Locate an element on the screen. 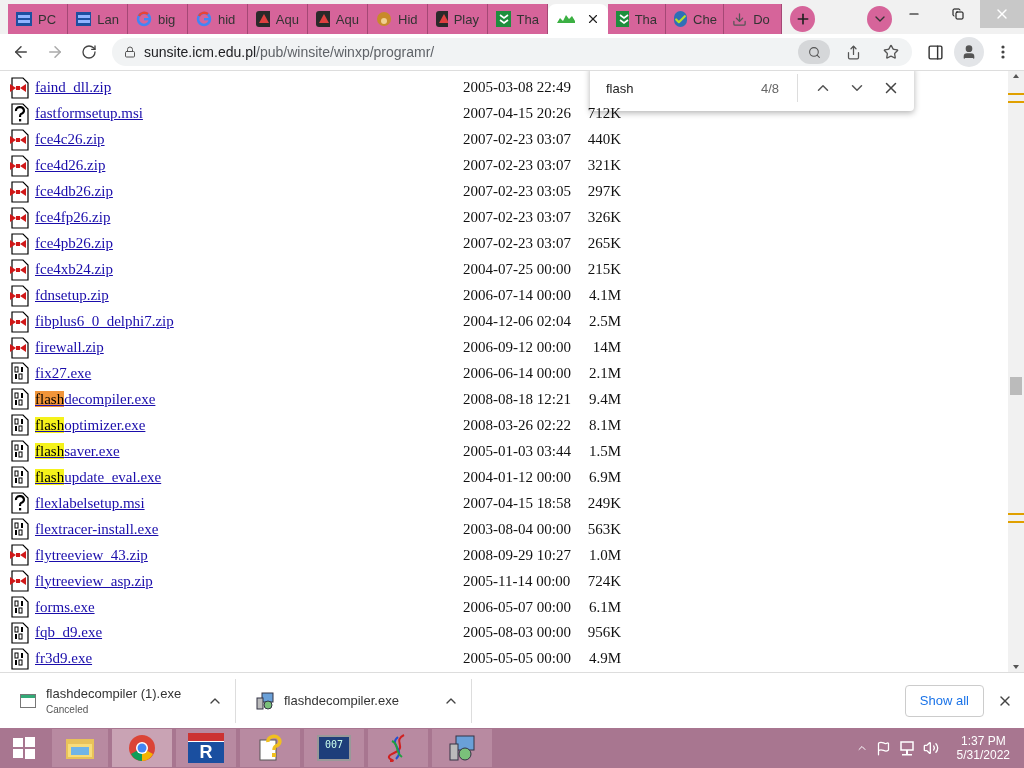 The width and height of the screenshot is (1024, 768). size-text: 712K is located at coordinates (604, 114).